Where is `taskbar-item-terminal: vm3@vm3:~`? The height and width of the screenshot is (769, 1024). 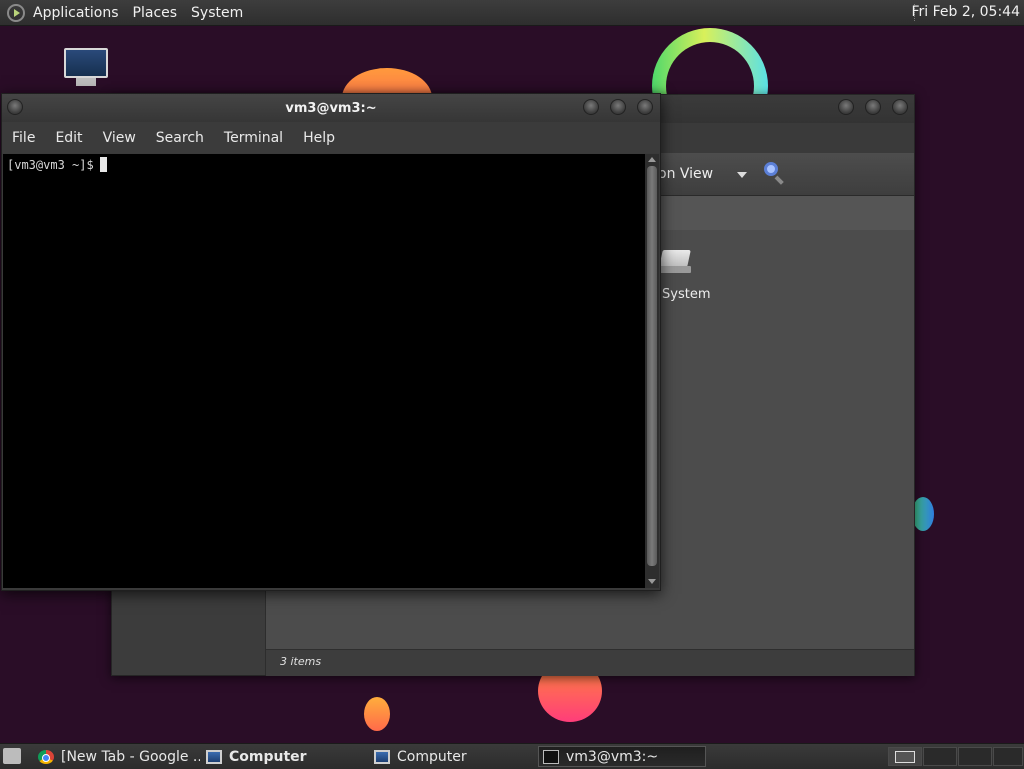
taskbar-item-terminal: vm3@vm3:~ is located at coordinates (622, 756).